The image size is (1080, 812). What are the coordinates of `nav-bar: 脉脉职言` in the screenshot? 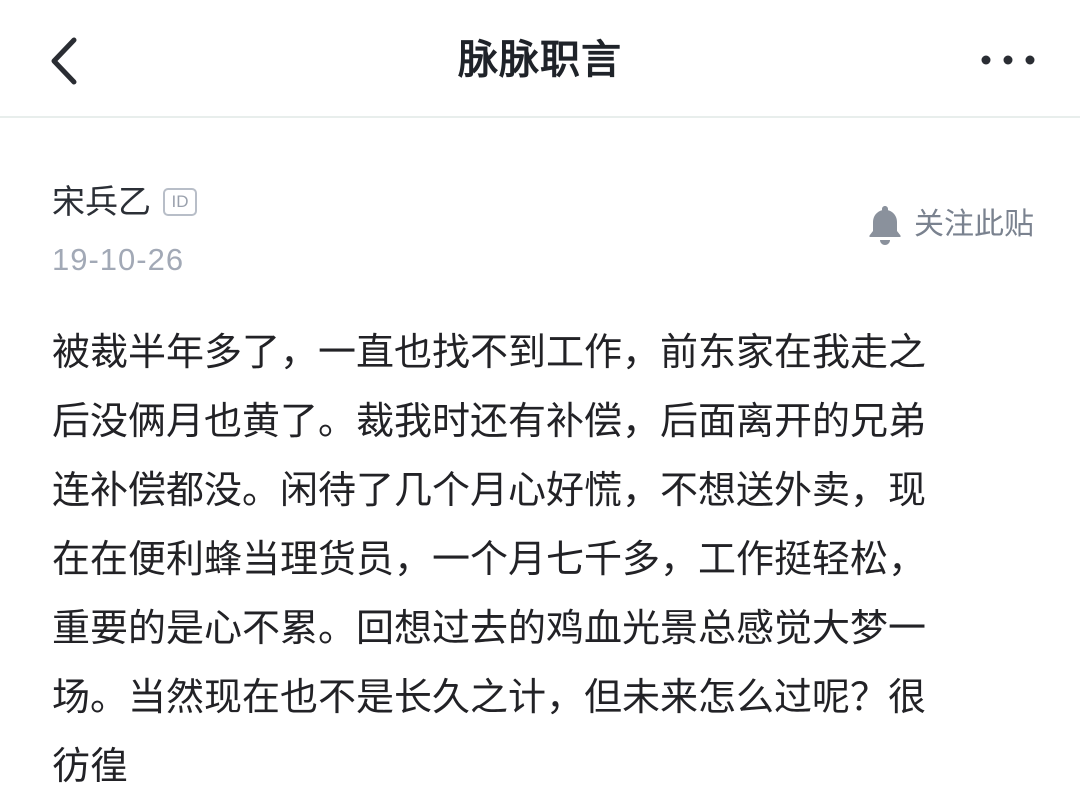 It's located at (540, 59).